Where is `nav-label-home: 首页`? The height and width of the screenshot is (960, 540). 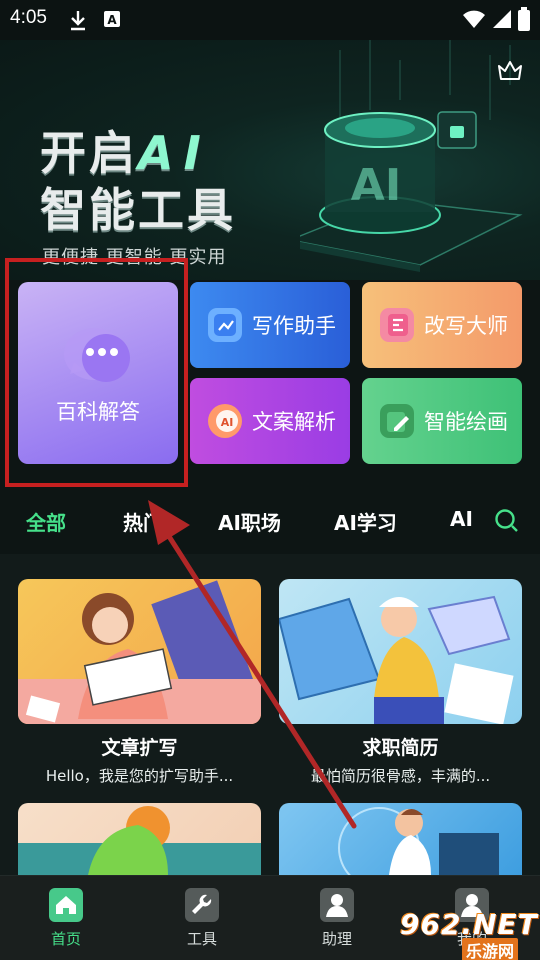 nav-label-home: 首页 is located at coordinates (65, 939).